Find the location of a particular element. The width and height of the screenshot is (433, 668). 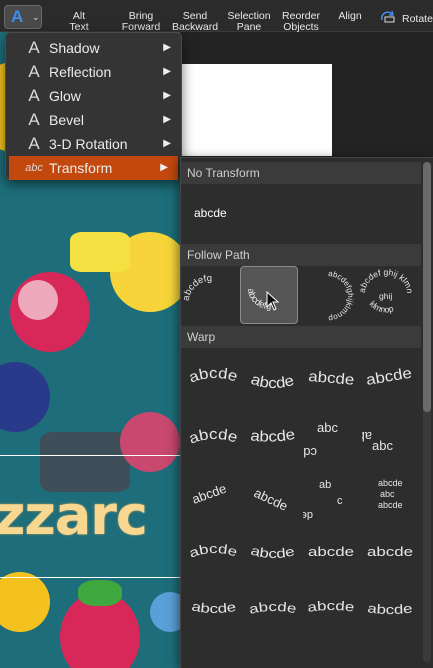

send-backward-icon is located at coordinates (195, 1).